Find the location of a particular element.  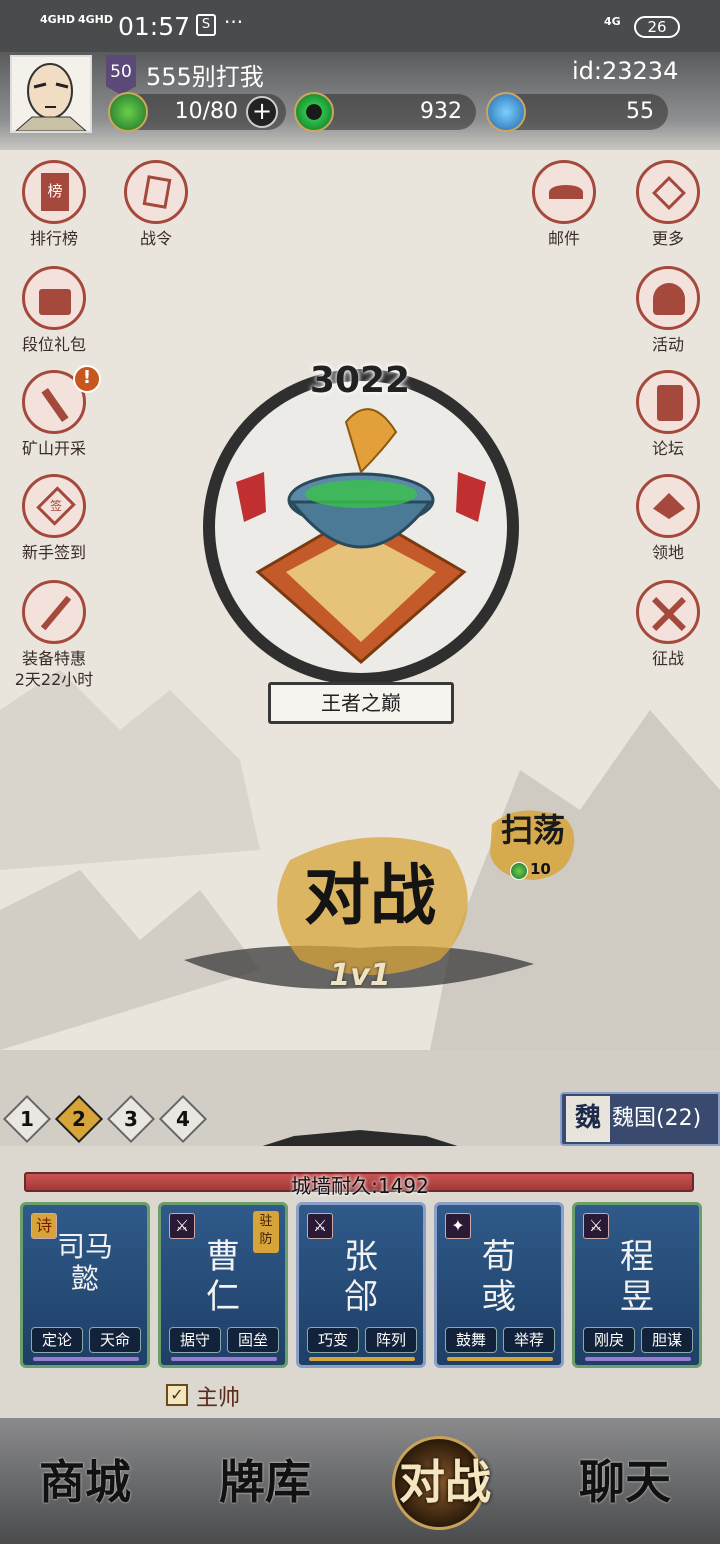

equipment-sale-label: 装备特惠 is located at coordinates (53, 658).